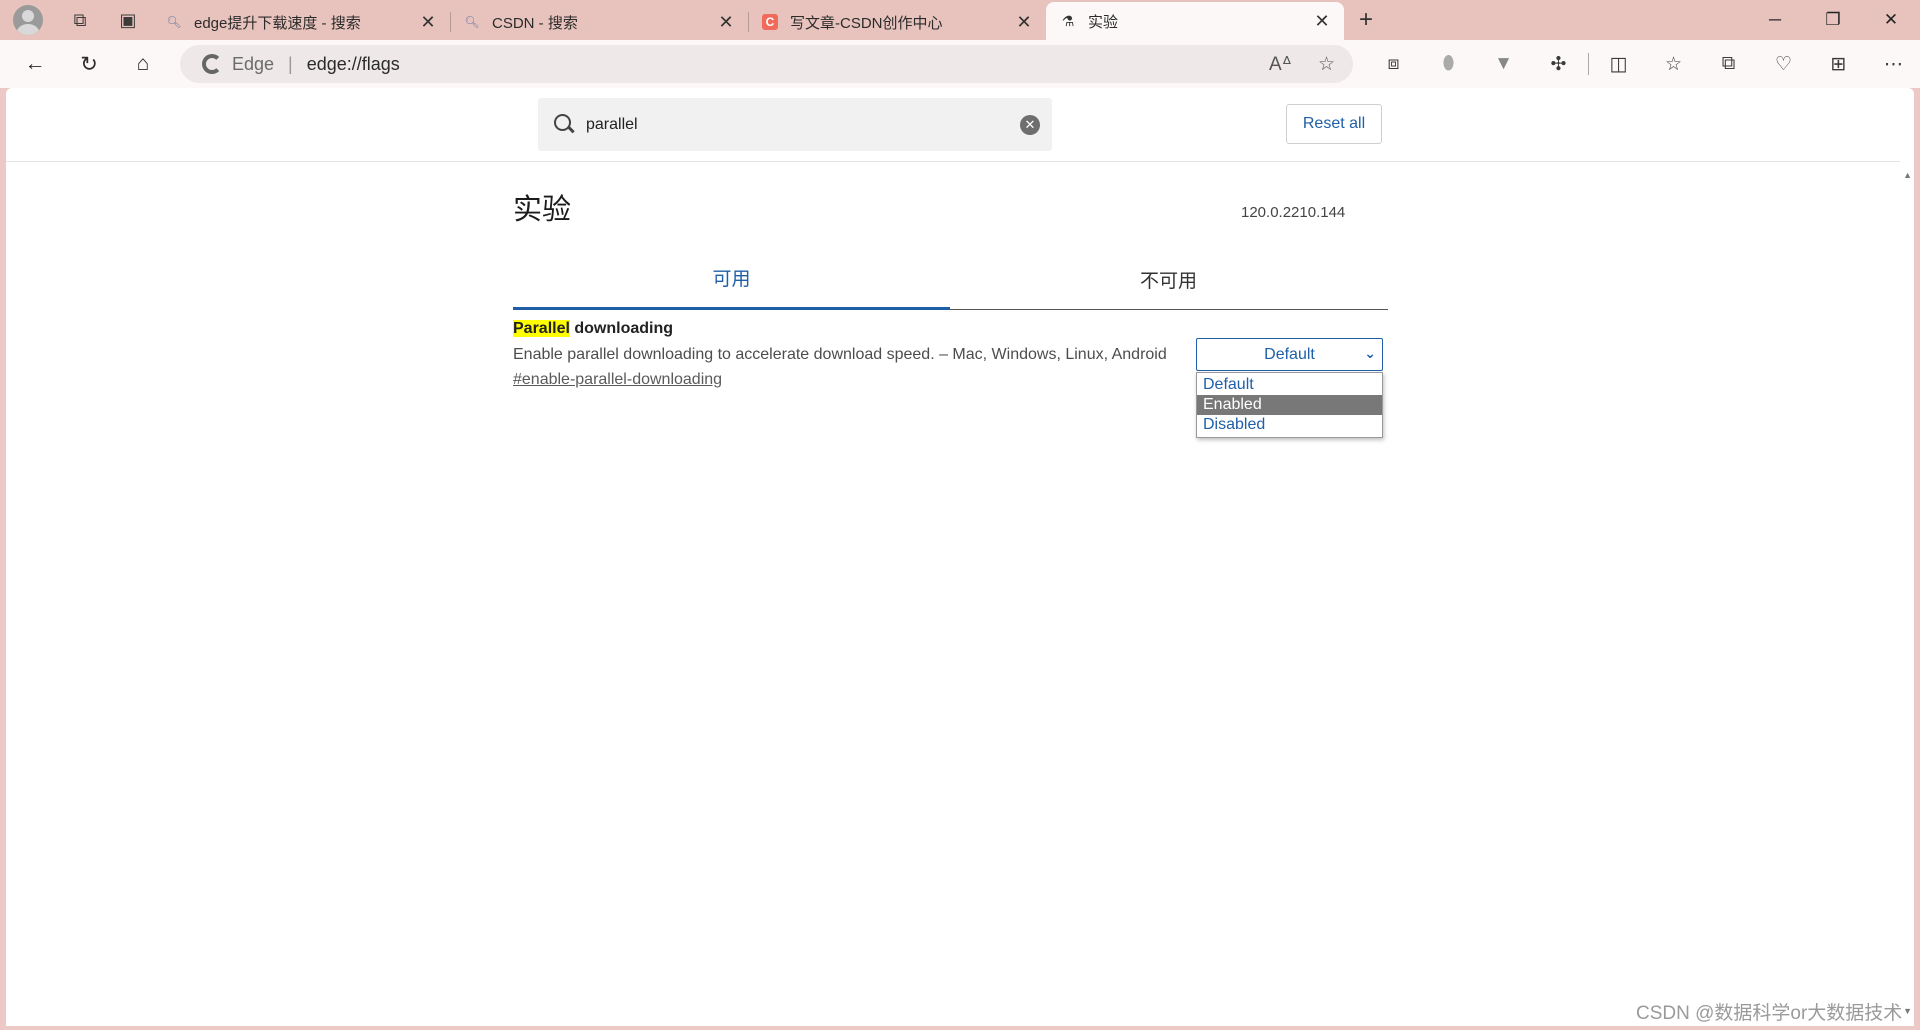  Describe the element at coordinates (535, 23) in the screenshot. I see `tab-title: CSDN - 搜索` at that location.